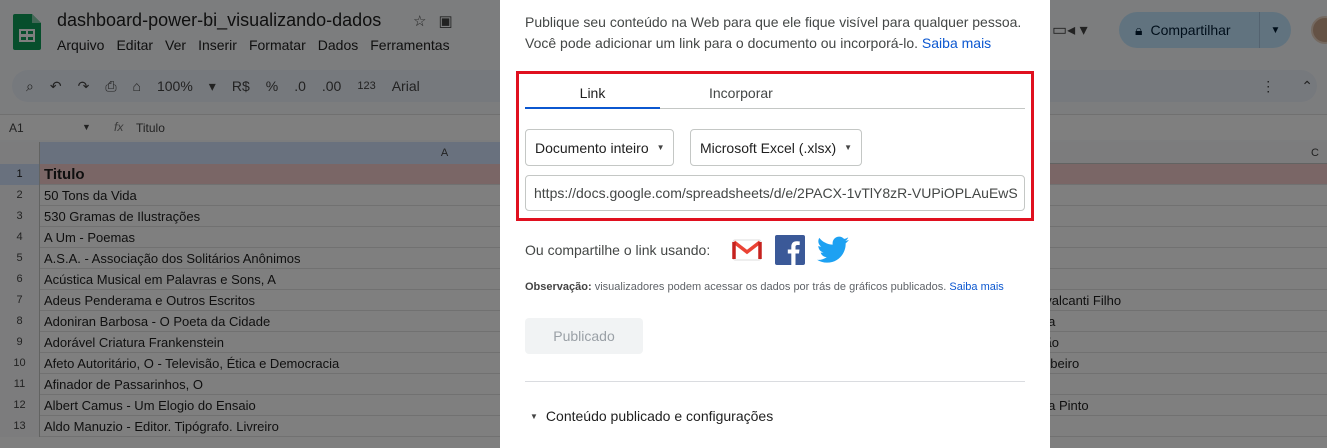 Image resolution: width=1327 pixels, height=448 pixels. I want to click on publish-tabs: Link Incorporar, so click(775, 93).